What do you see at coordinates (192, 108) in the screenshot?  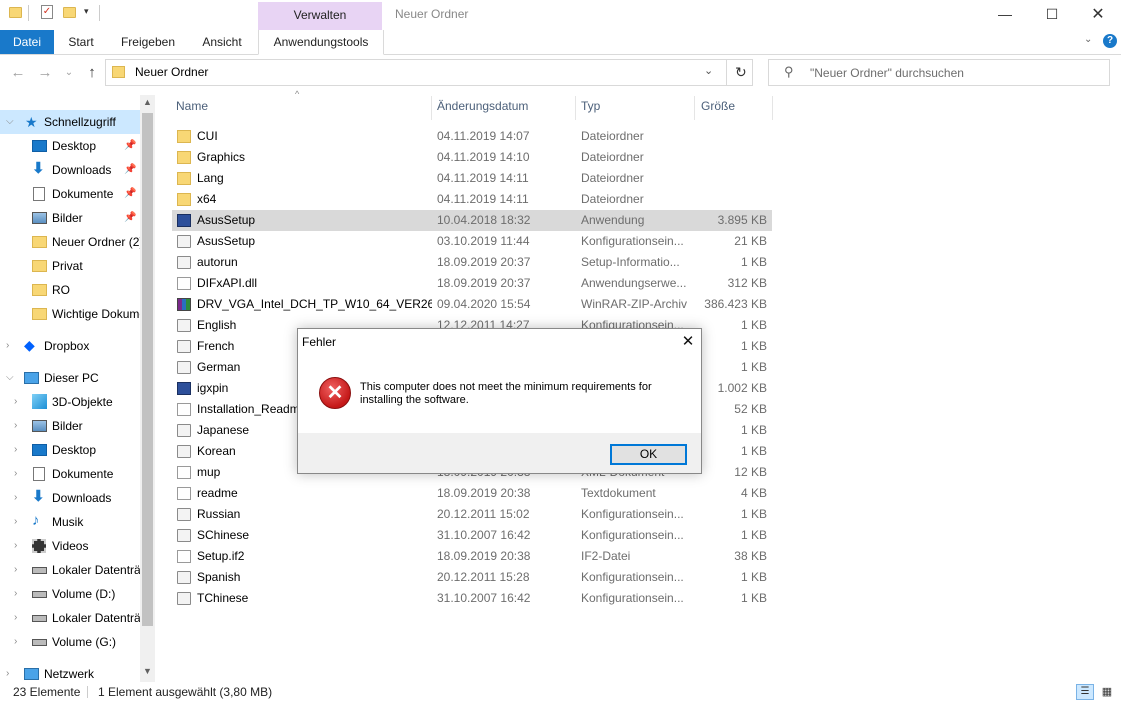 I see `column-header-name: Name` at bounding box center [192, 108].